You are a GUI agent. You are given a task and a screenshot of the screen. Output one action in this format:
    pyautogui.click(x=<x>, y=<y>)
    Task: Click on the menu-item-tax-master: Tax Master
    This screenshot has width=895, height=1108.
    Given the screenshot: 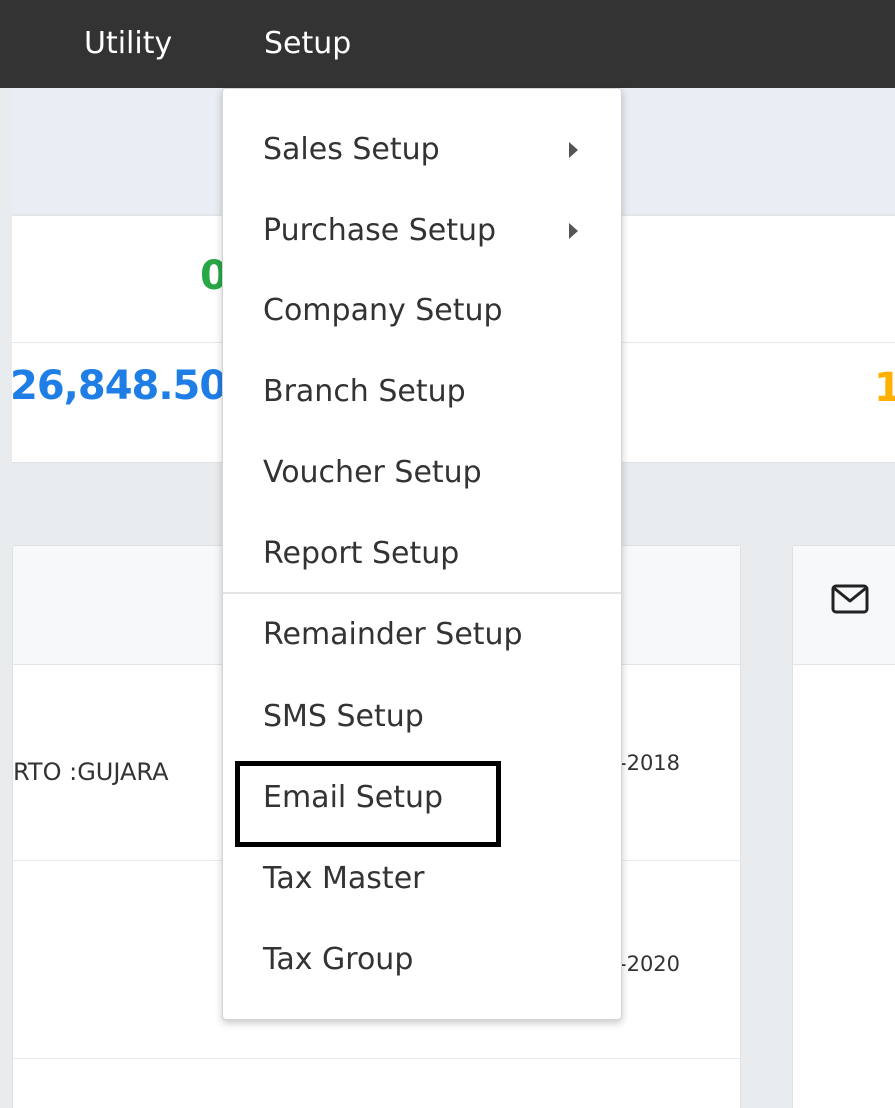 What is the action you would take?
    pyautogui.click(x=422, y=879)
    